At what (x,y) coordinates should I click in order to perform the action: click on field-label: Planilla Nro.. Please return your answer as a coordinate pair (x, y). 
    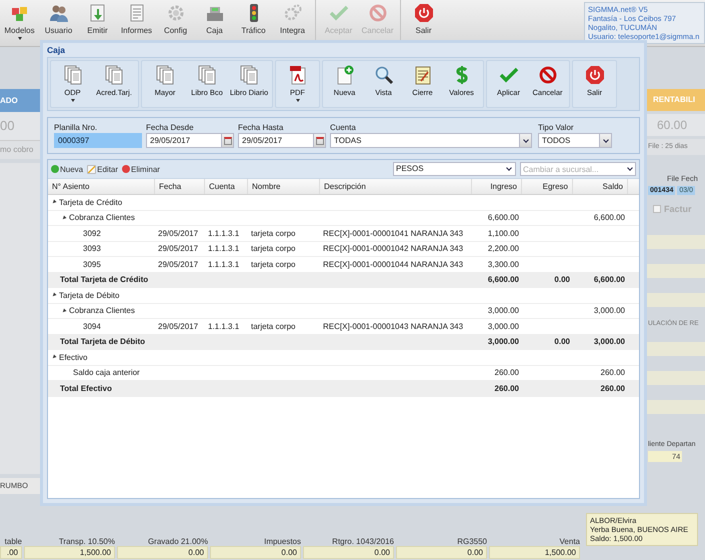
    Looking at the image, I should click on (76, 127).